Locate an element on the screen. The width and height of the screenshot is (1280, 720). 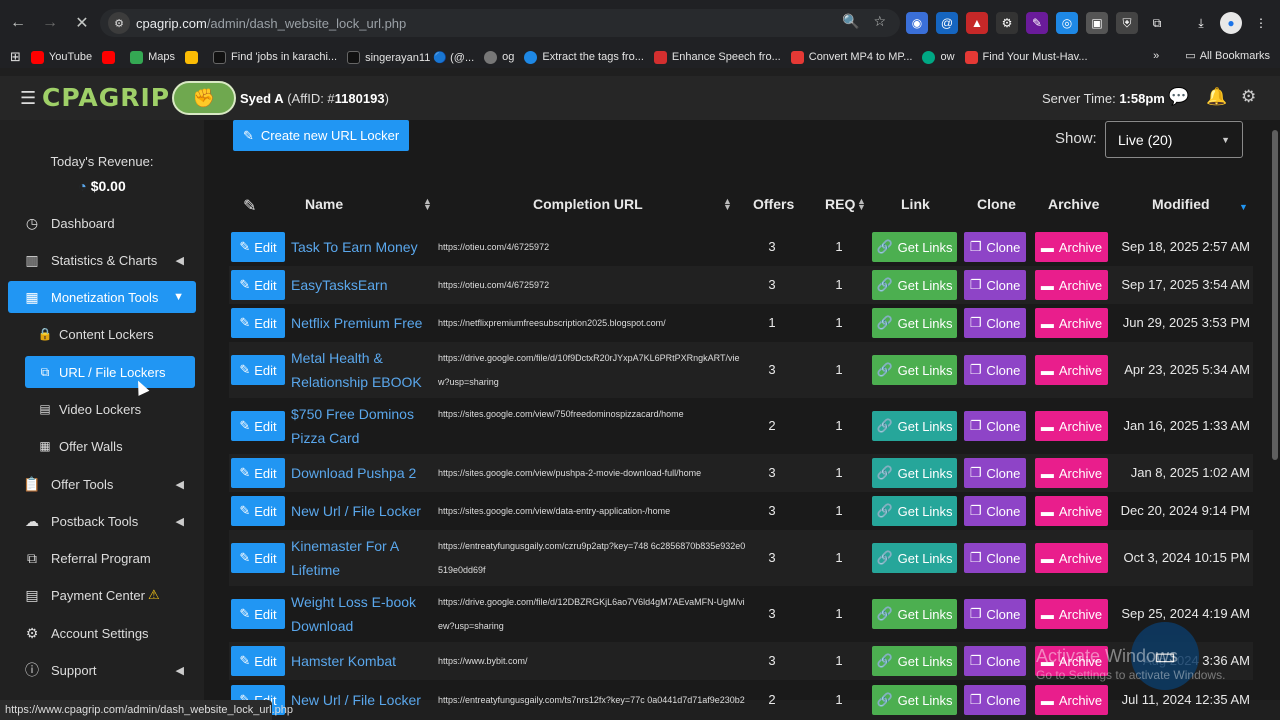
extension-icon: ⚙ is located at coordinates (1007, 23).